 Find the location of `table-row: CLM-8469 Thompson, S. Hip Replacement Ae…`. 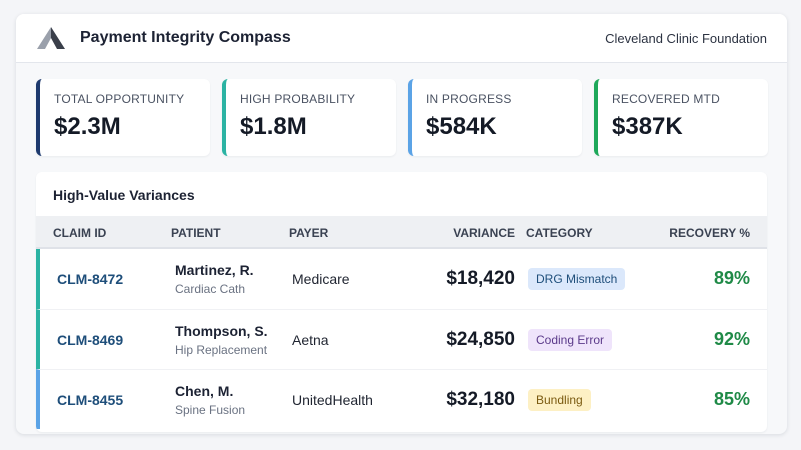

table-row: CLM-8469 Thompson, S. Hip Replacement Ae… is located at coordinates (401, 339).